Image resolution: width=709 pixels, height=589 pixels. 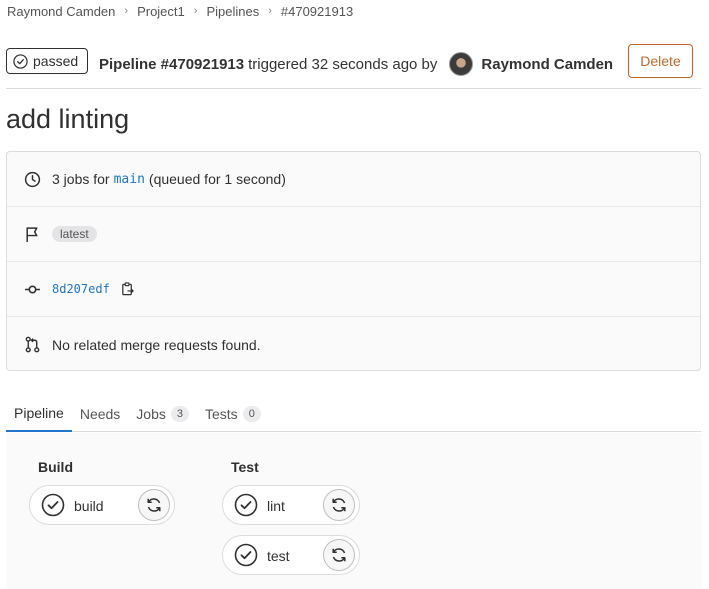 What do you see at coordinates (291, 505) in the screenshot?
I see `job-lint: lint` at bounding box center [291, 505].